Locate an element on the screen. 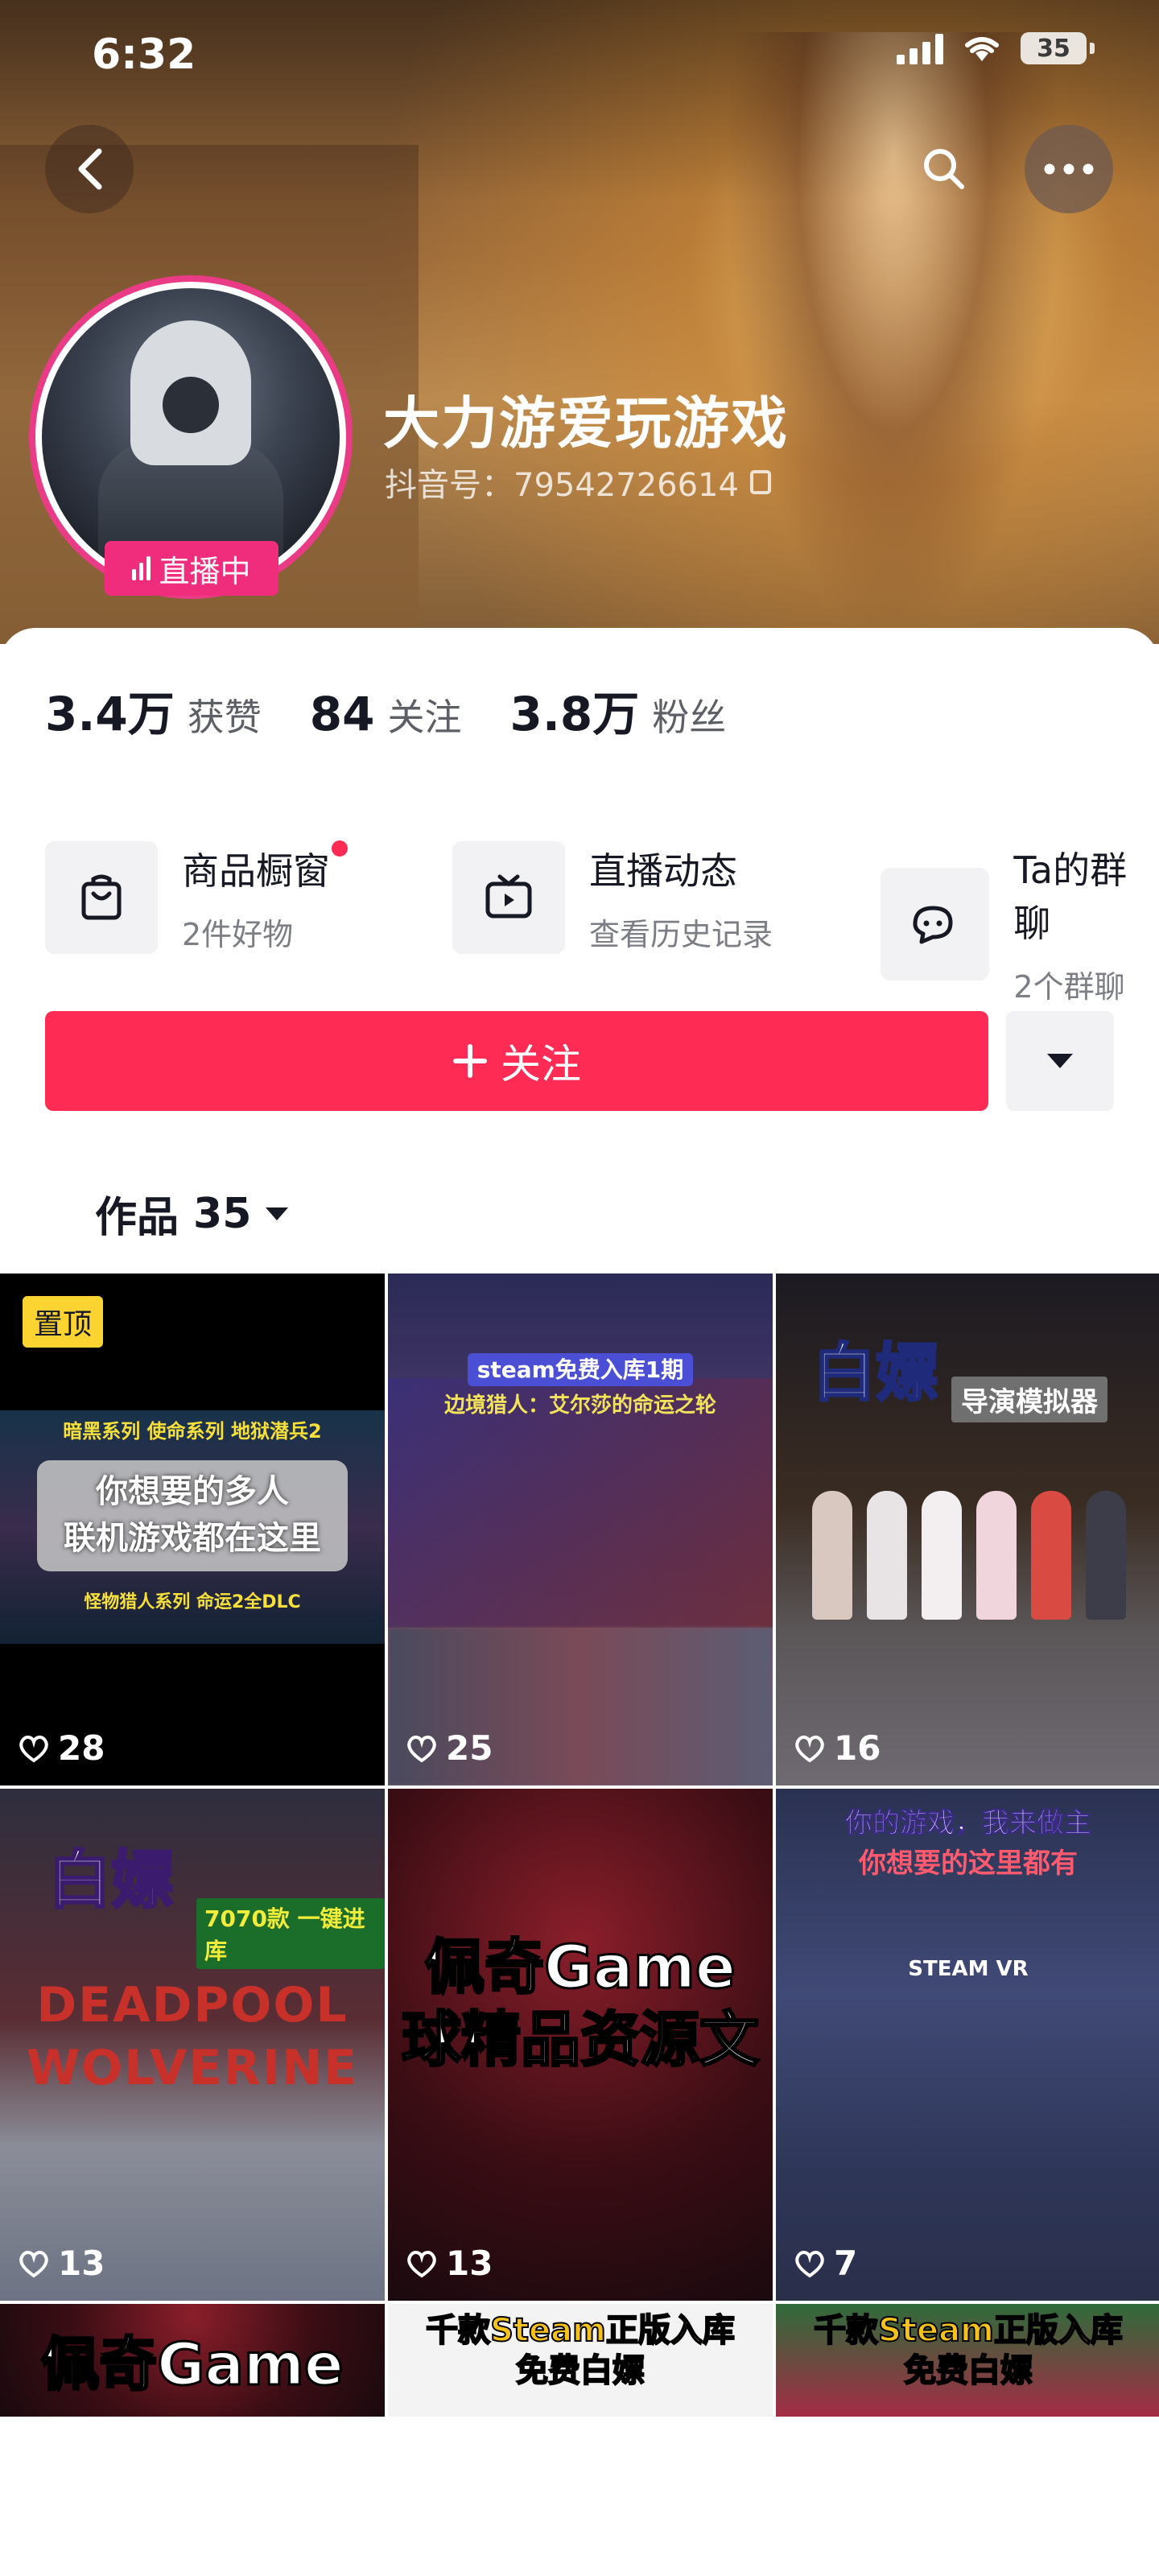 This screenshot has width=1159, height=2576. video-title-line: steam免费入库1期 is located at coordinates (580, 1369).